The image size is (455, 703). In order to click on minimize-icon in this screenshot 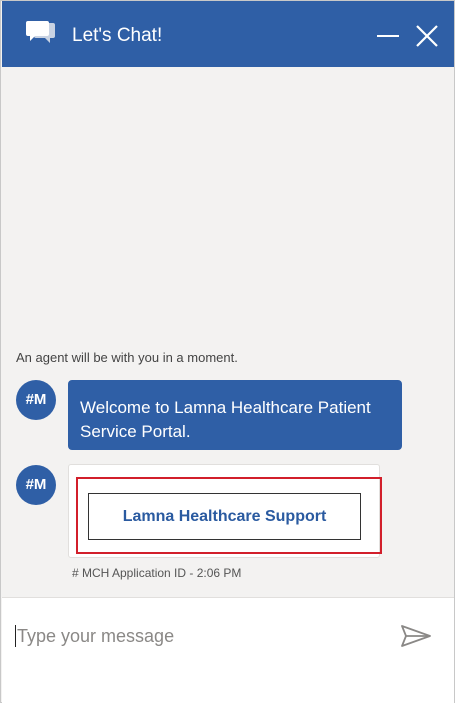, I will do `click(388, 36)`.